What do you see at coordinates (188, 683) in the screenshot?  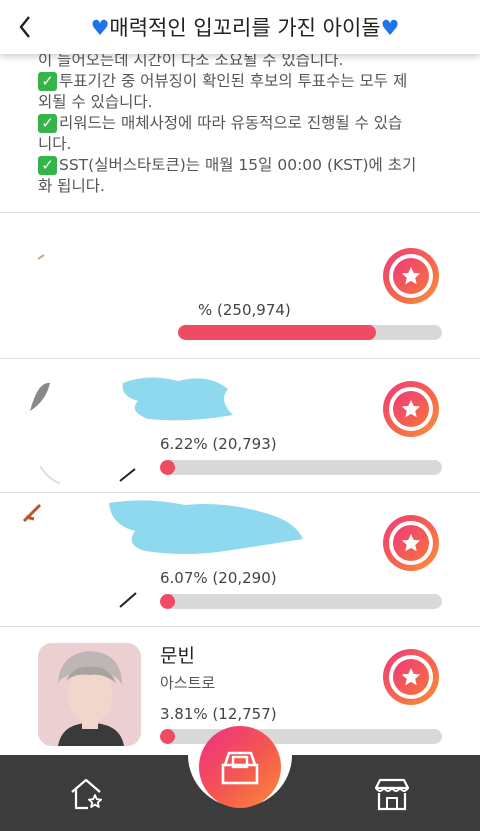 I see `candidate-group: 아스트로` at bounding box center [188, 683].